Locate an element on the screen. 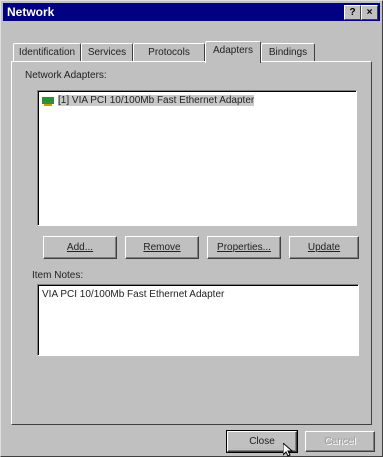  remove-button: Remove is located at coordinates (162, 247).